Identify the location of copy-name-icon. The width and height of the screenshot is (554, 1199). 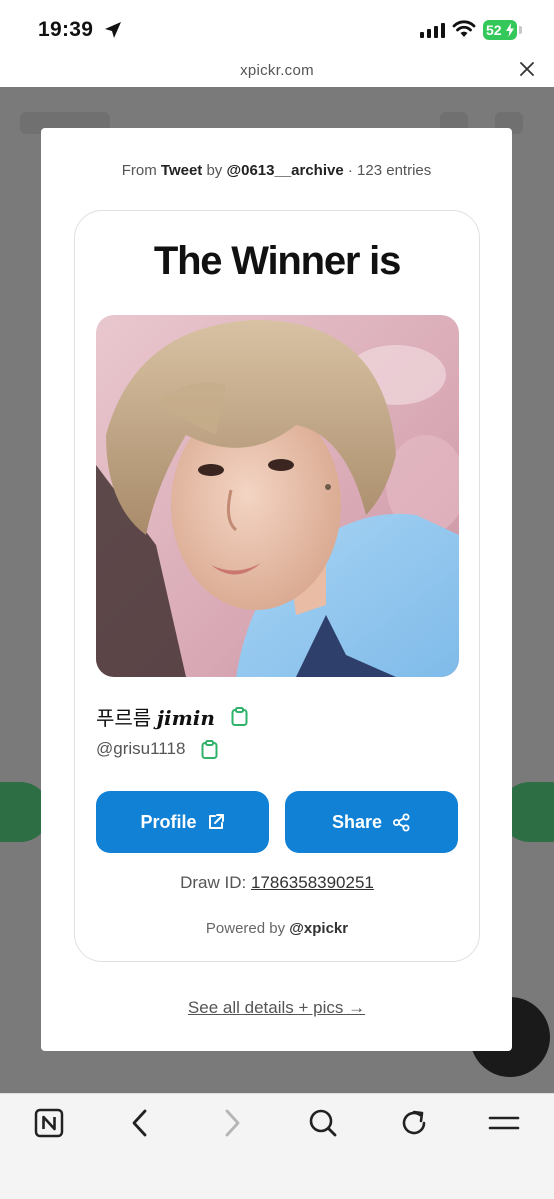
(239, 716).